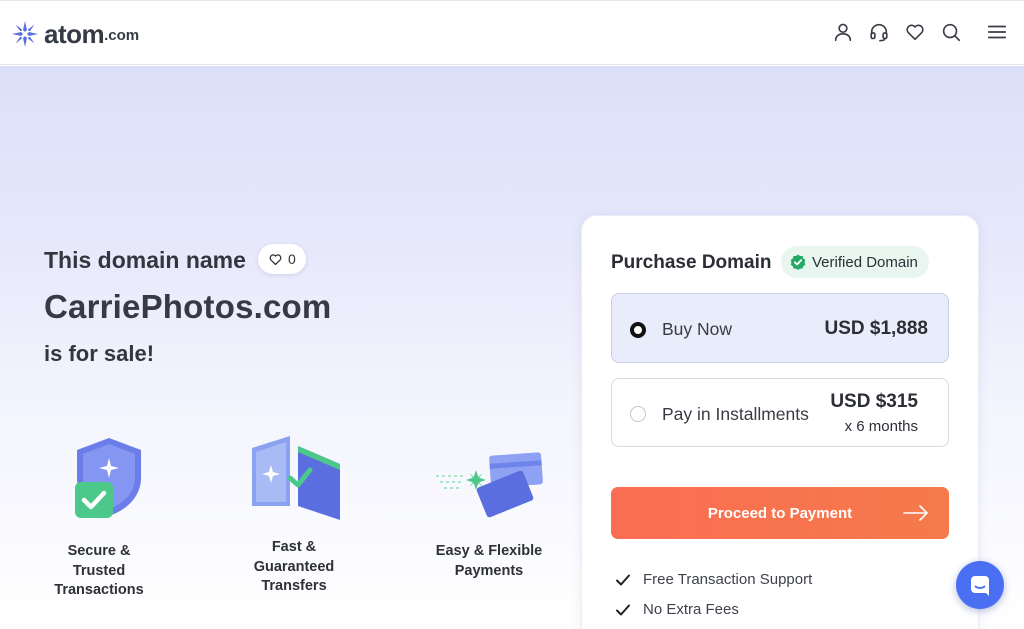 This screenshot has width=1024, height=629. Describe the element at coordinates (843, 32) in the screenshot. I see `user-icon` at that location.